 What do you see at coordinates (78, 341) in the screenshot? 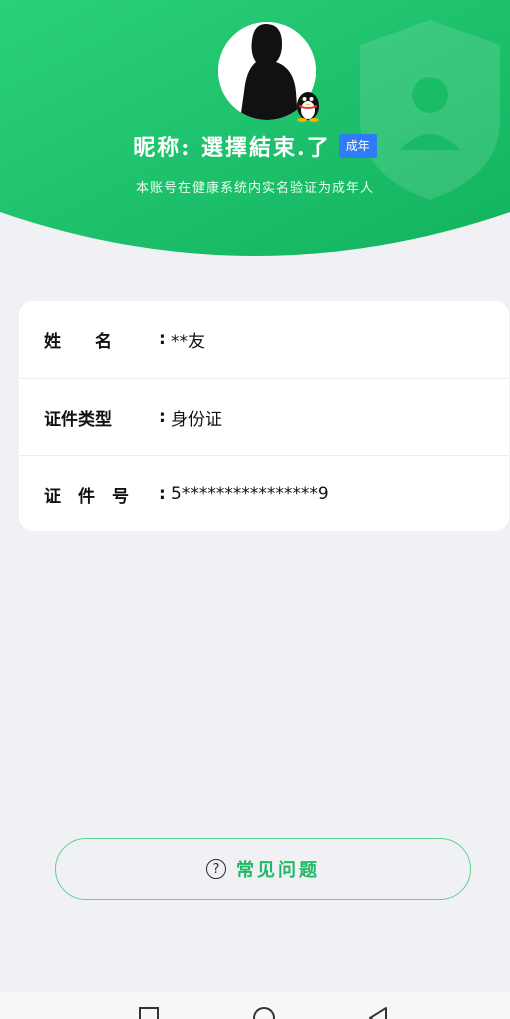
I see `row-label: 姓 名` at bounding box center [78, 341].